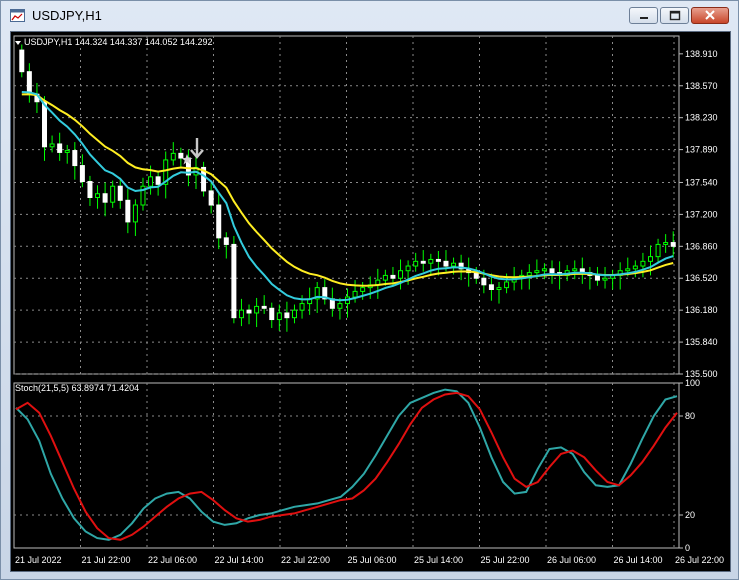 The image size is (739, 580). What do you see at coordinates (701, 118) in the screenshot?
I see `price-tick-label: 138.230` at bounding box center [701, 118].